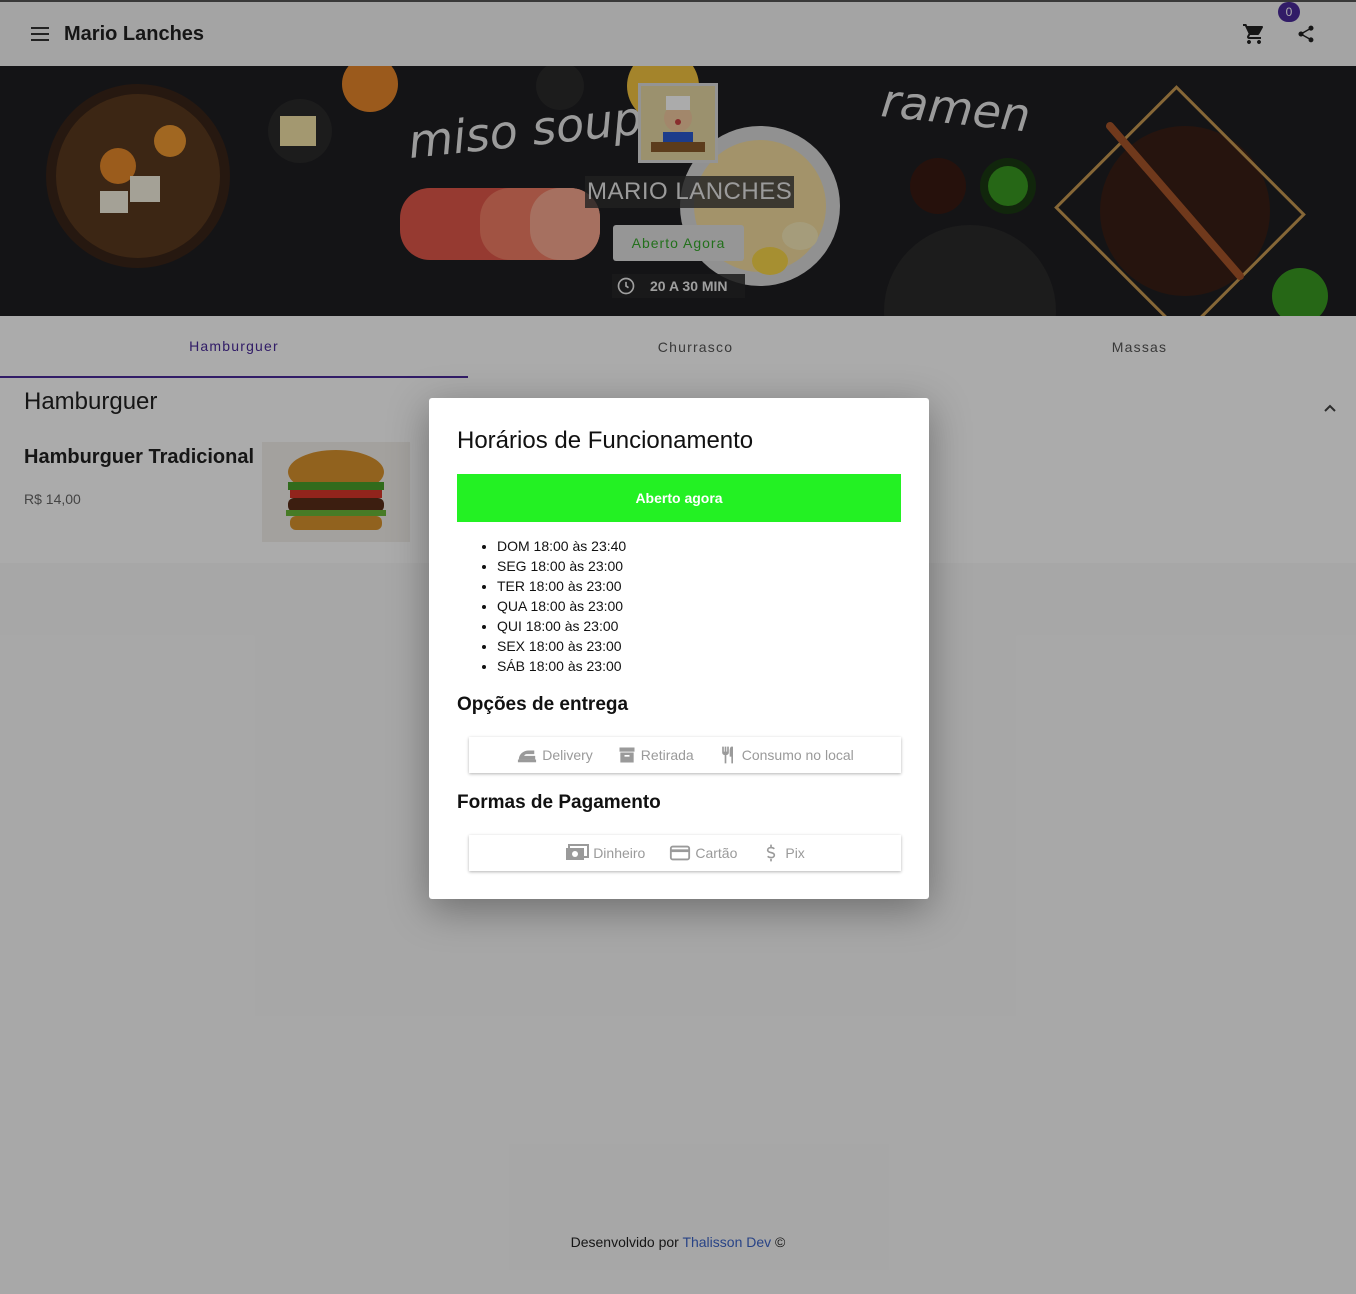 Image resolution: width=1356 pixels, height=1294 pixels. Describe the element at coordinates (561, 646) in the screenshot. I see `hours-item: SEX 18:00 às 23:00` at that location.